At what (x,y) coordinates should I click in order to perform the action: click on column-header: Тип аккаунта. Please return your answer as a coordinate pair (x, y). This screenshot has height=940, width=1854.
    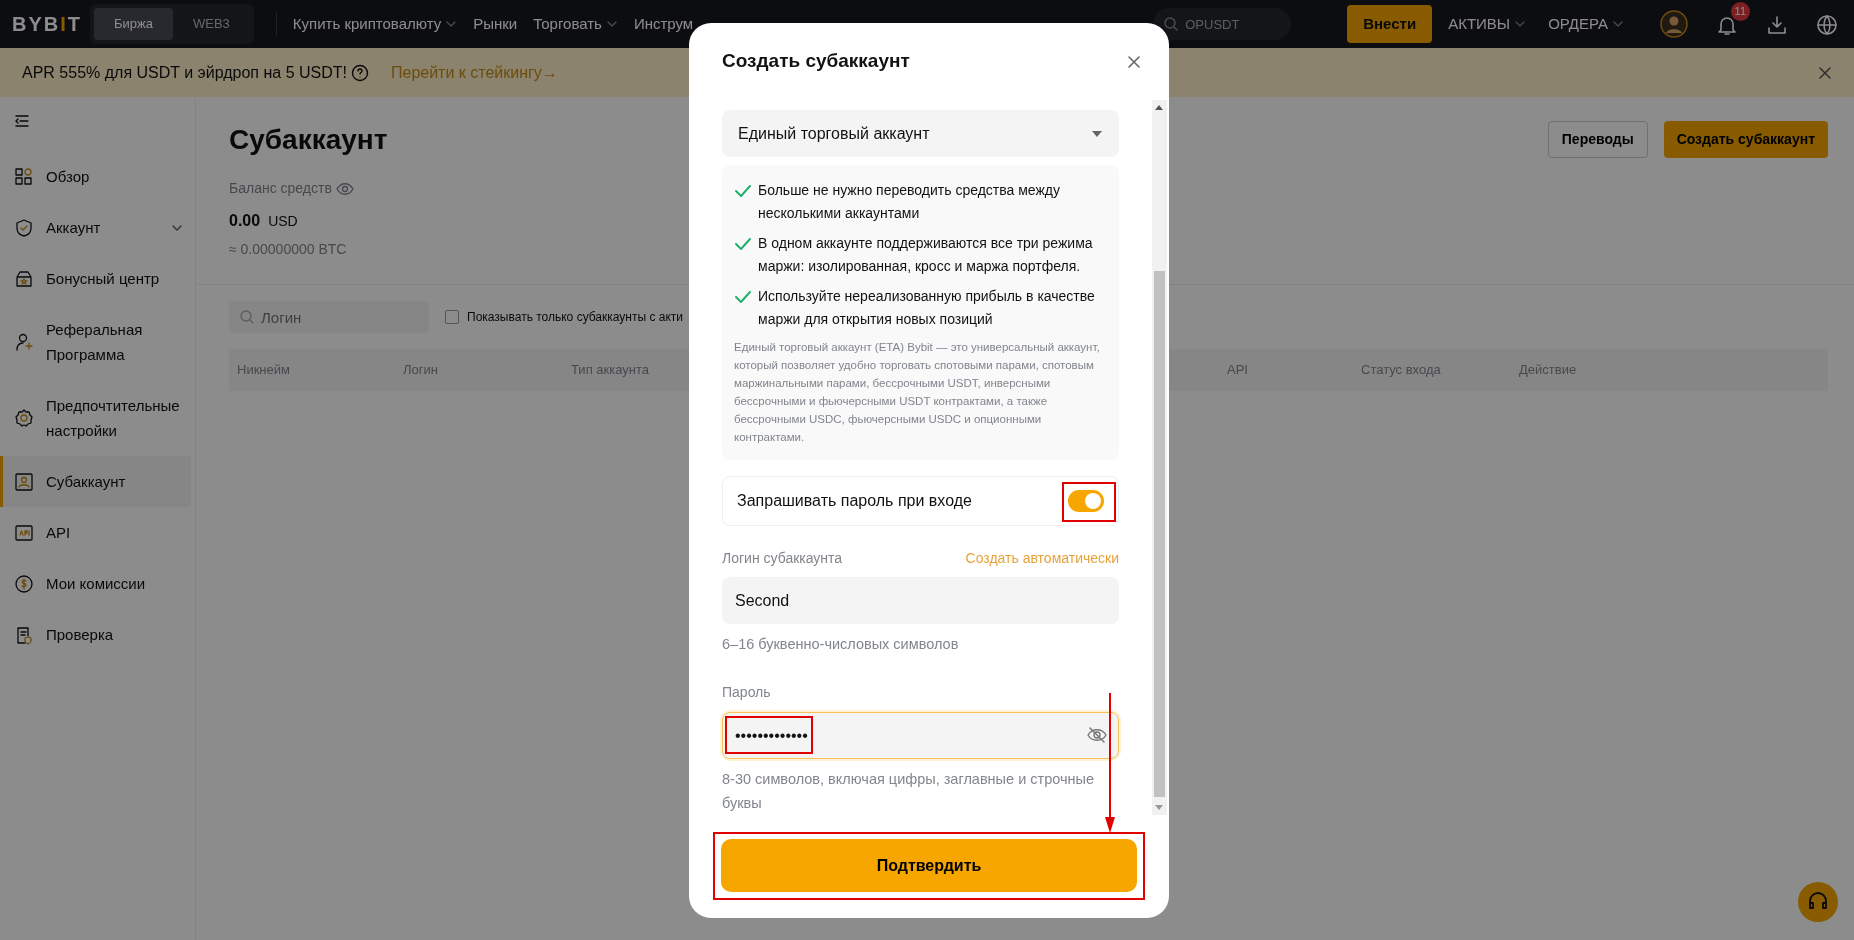
    Looking at the image, I should click on (609, 370).